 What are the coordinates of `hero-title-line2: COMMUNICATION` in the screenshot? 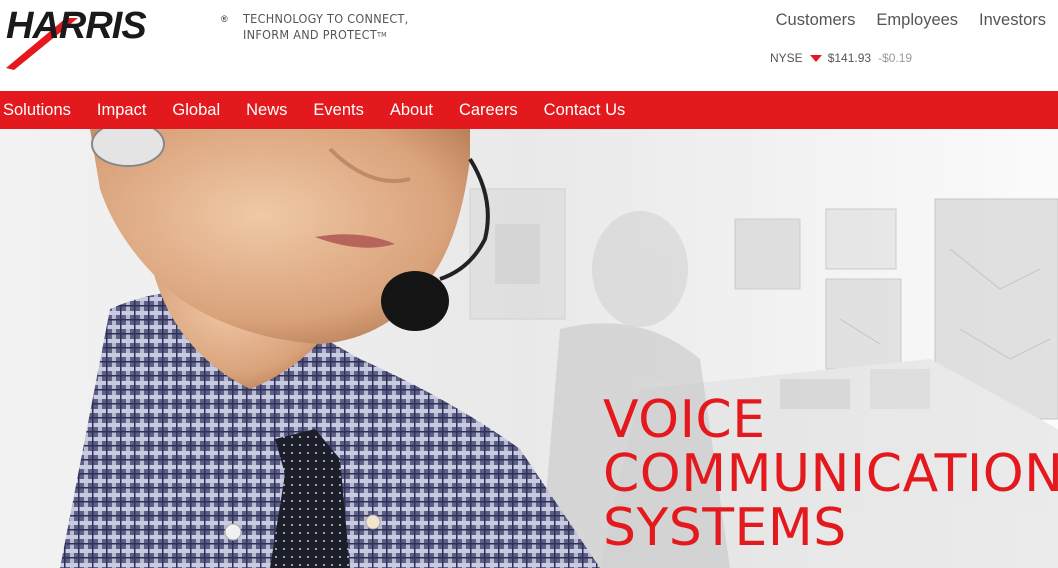 It's located at (830, 474).